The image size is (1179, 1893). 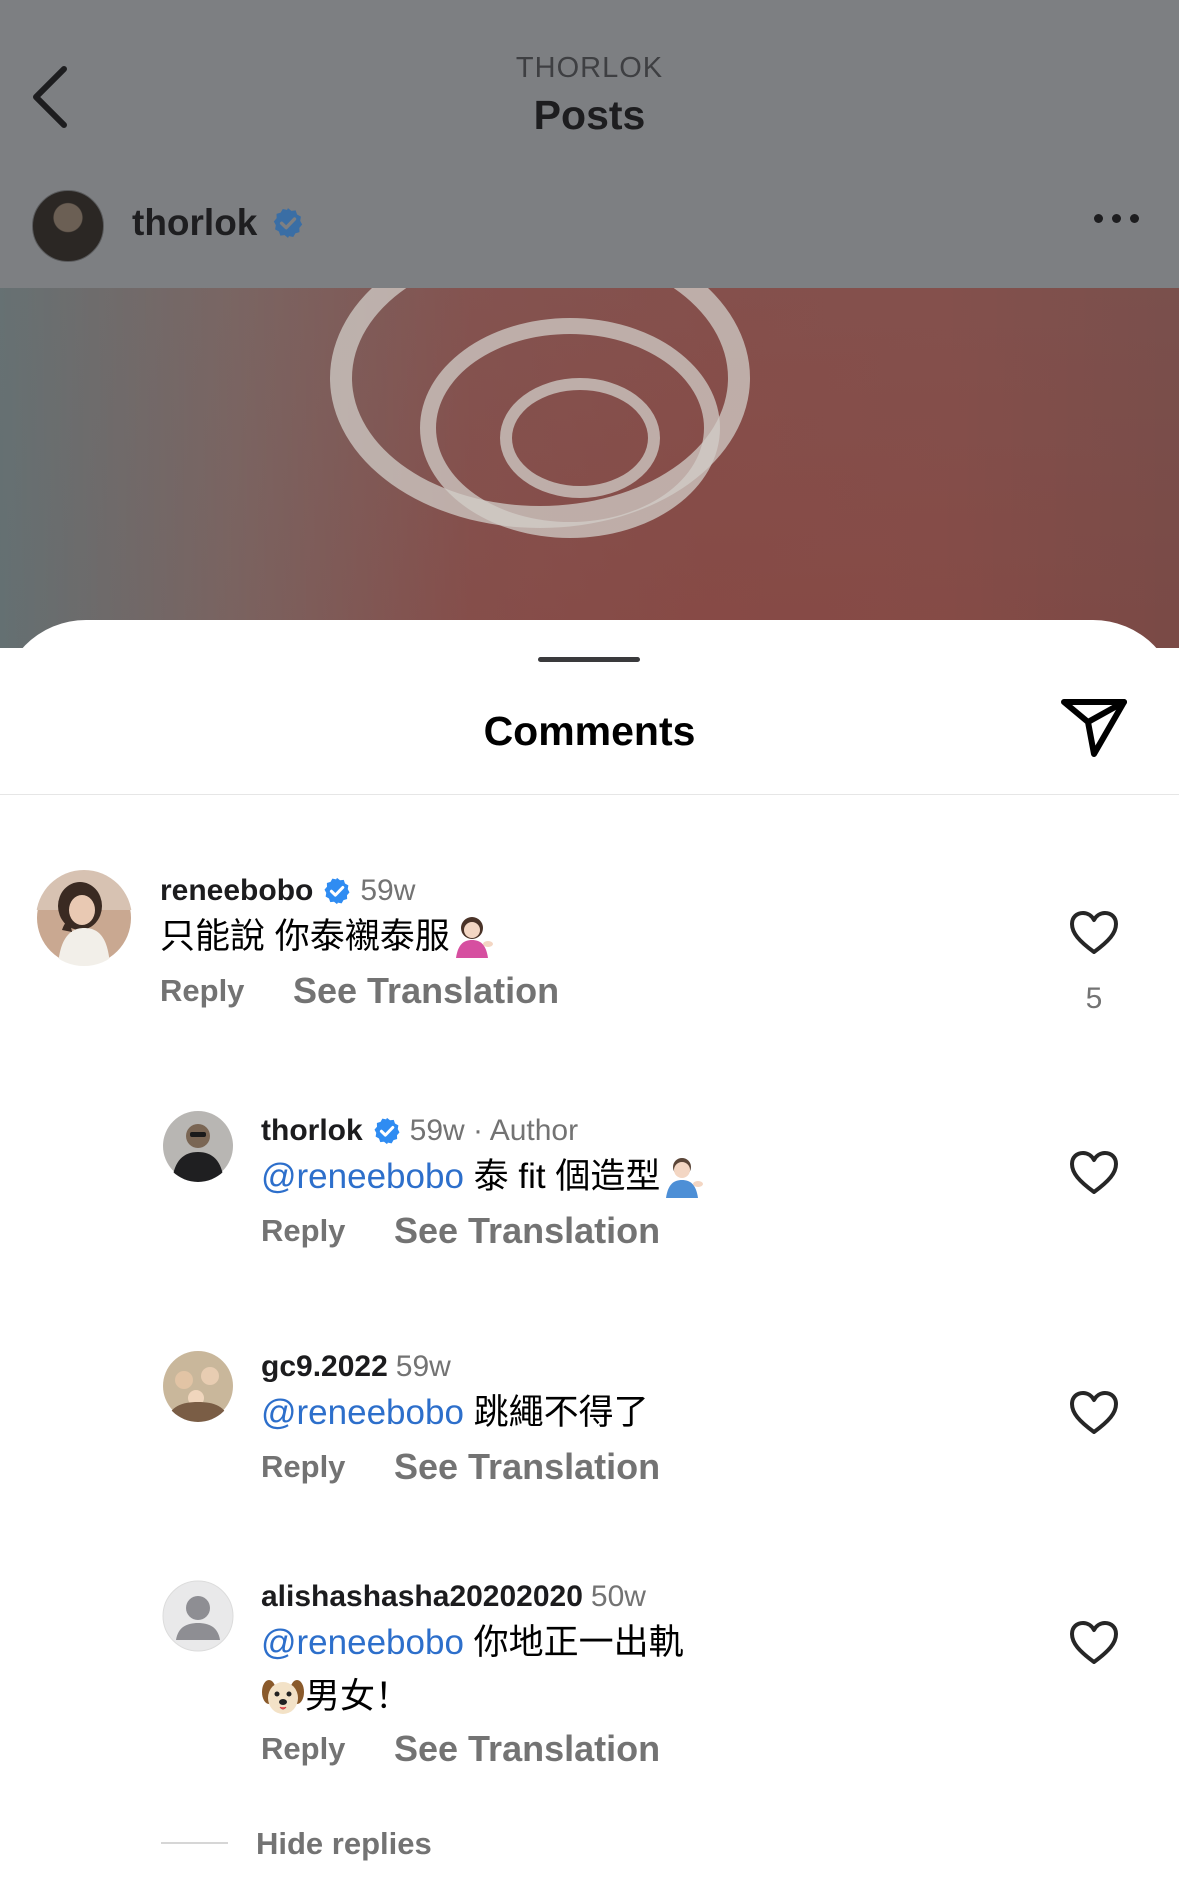 What do you see at coordinates (236, 891) in the screenshot?
I see `comment-username: reneebobo` at bounding box center [236, 891].